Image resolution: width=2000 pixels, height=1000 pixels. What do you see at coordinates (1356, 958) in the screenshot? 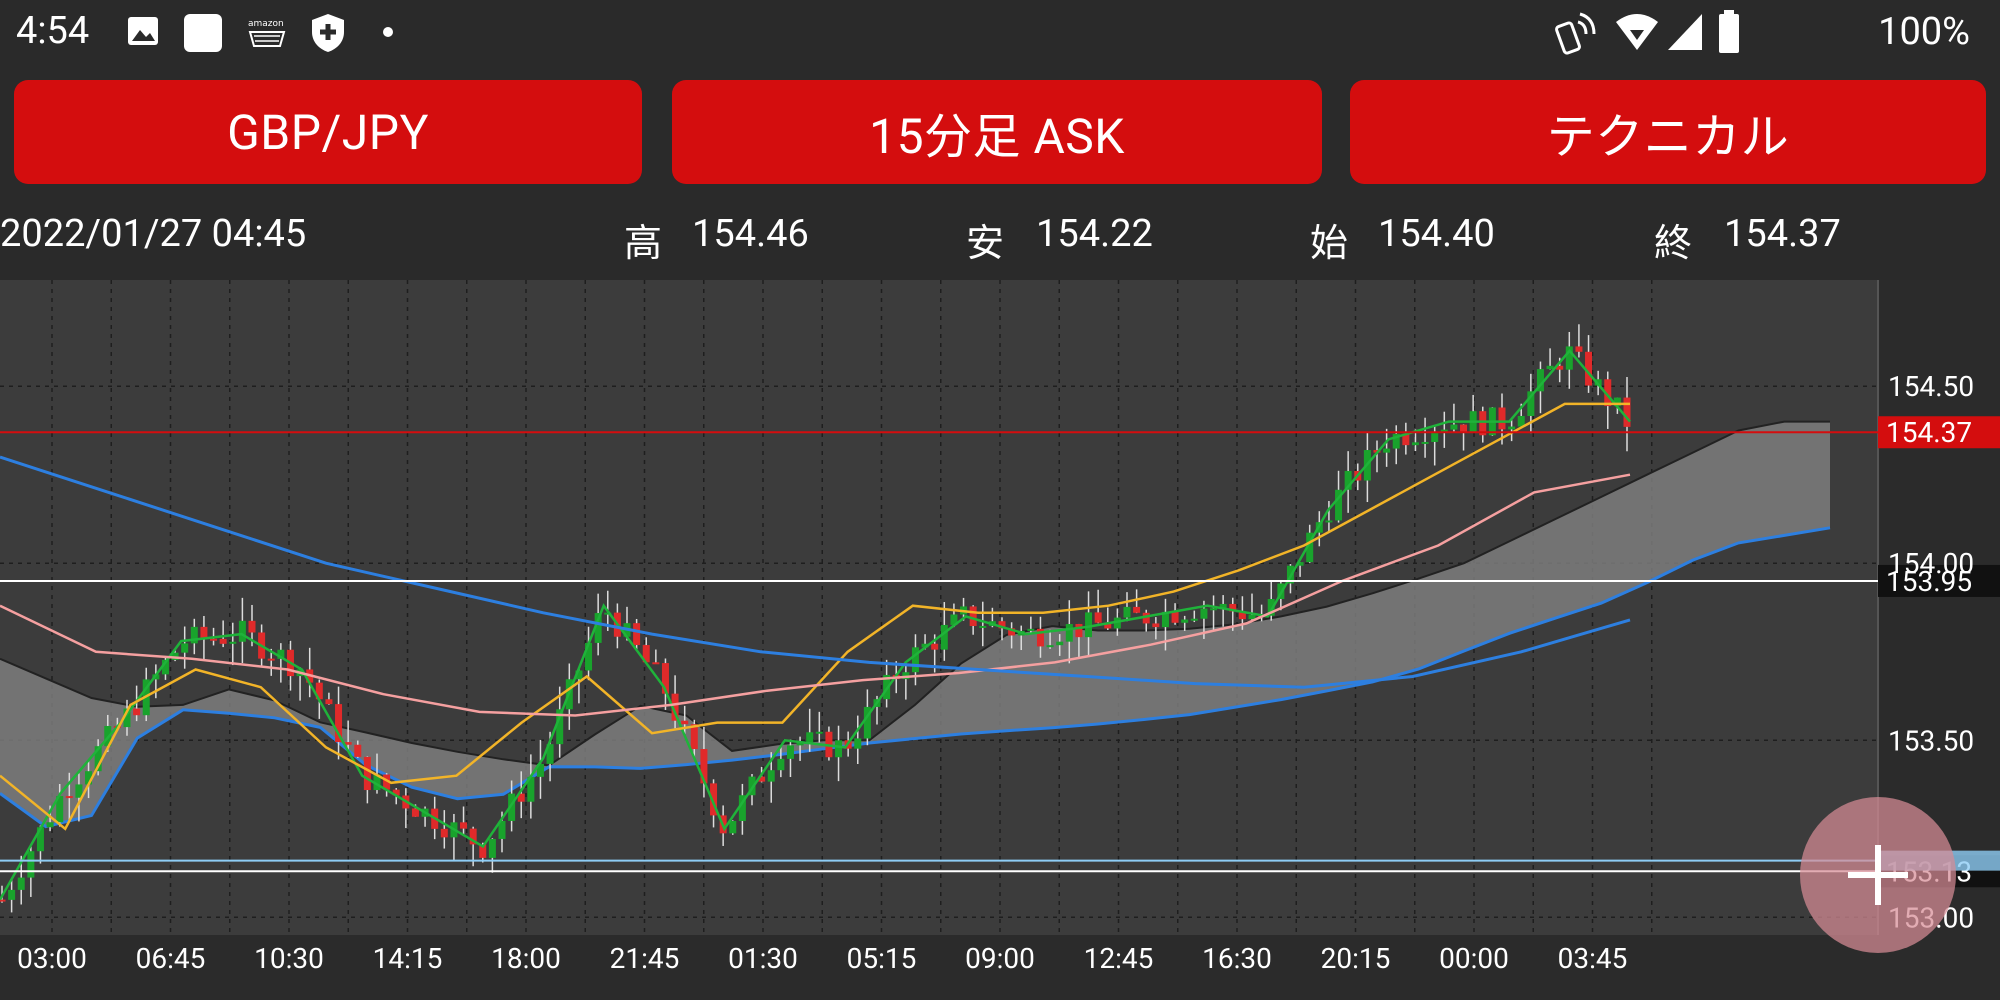
I see `x-tick-label: 20:15` at bounding box center [1356, 958].